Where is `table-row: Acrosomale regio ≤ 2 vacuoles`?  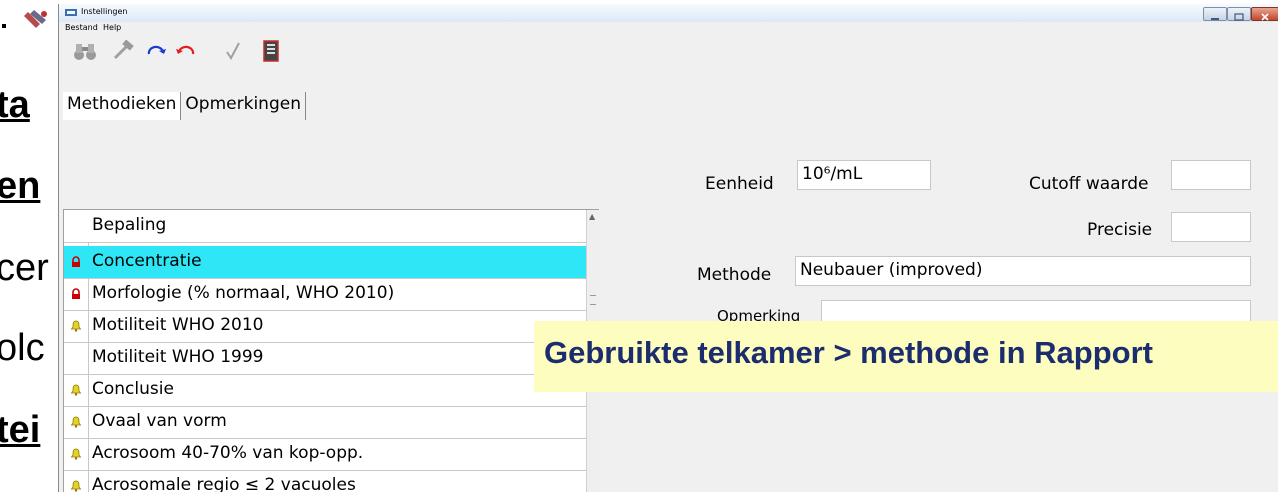
table-row: Acrosomale regio ≤ 2 vacuoles is located at coordinates (325, 481).